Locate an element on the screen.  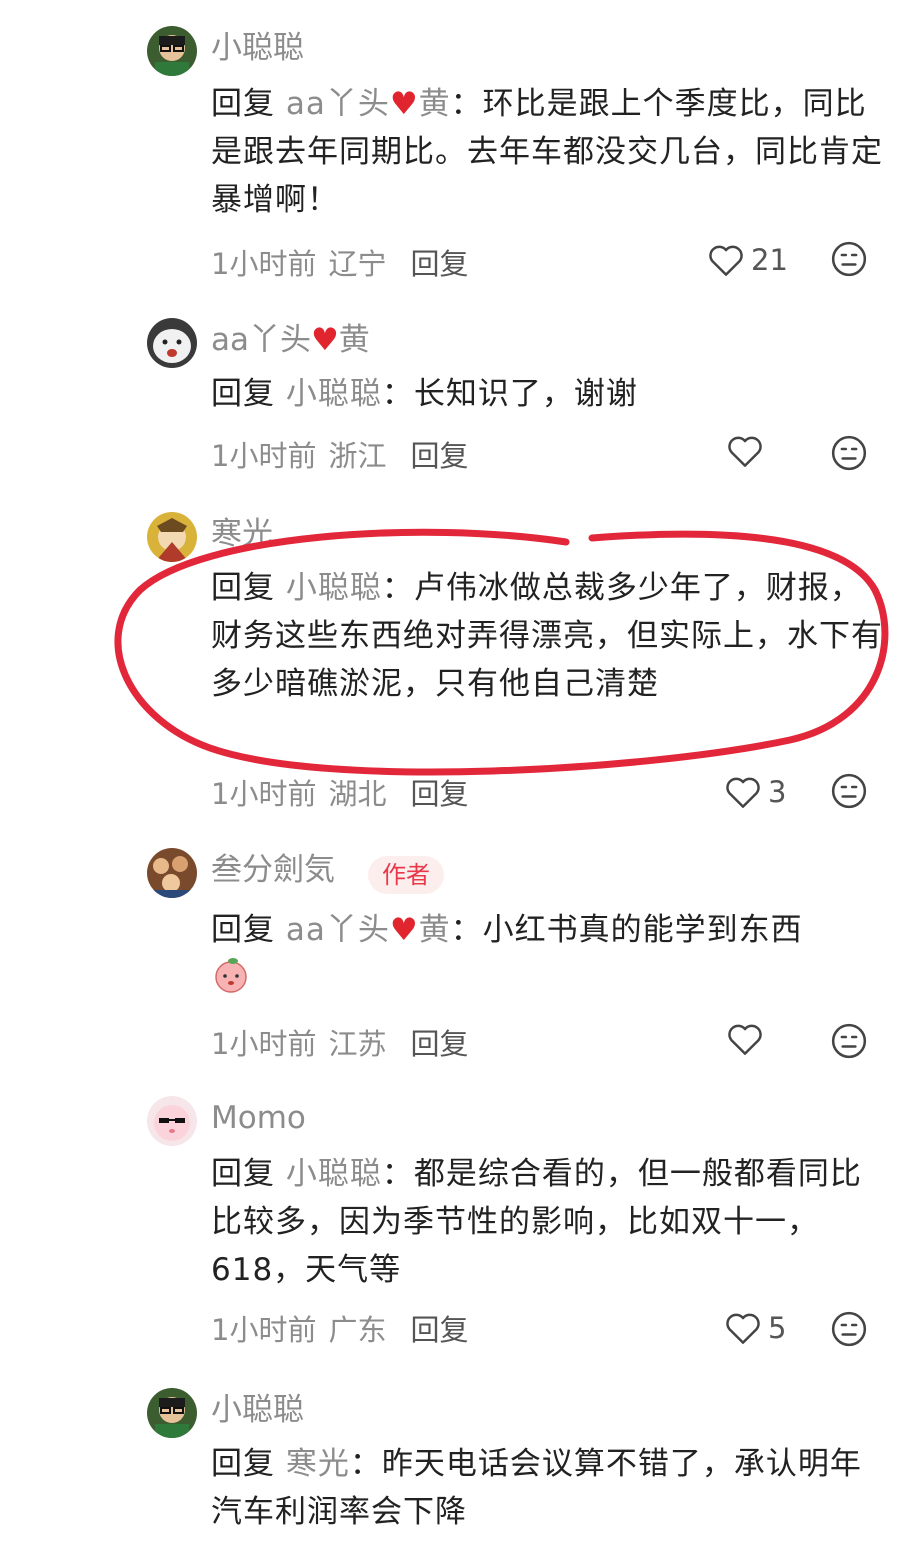
comment-text: 回复 小聪聪：长知识了，谢谢 is located at coordinates (551, 394).